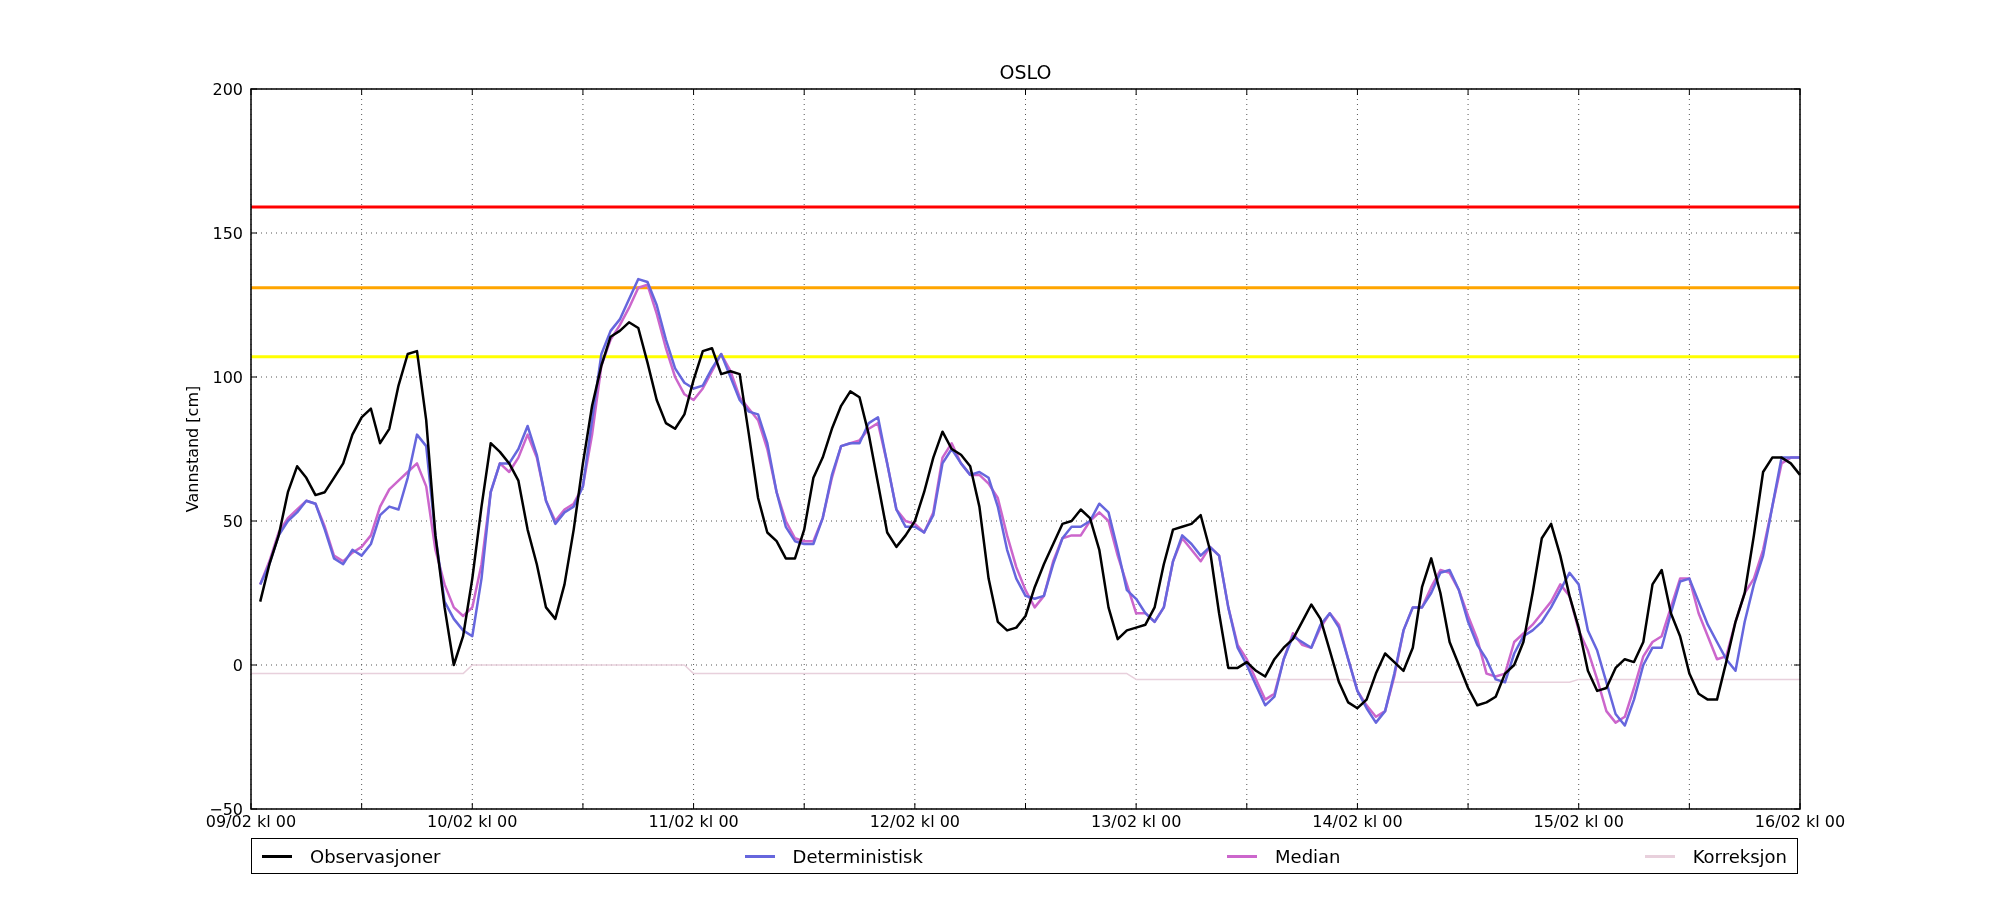 The image size is (2000, 900). I want to click on y-tick-label: 50, so click(232, 521).